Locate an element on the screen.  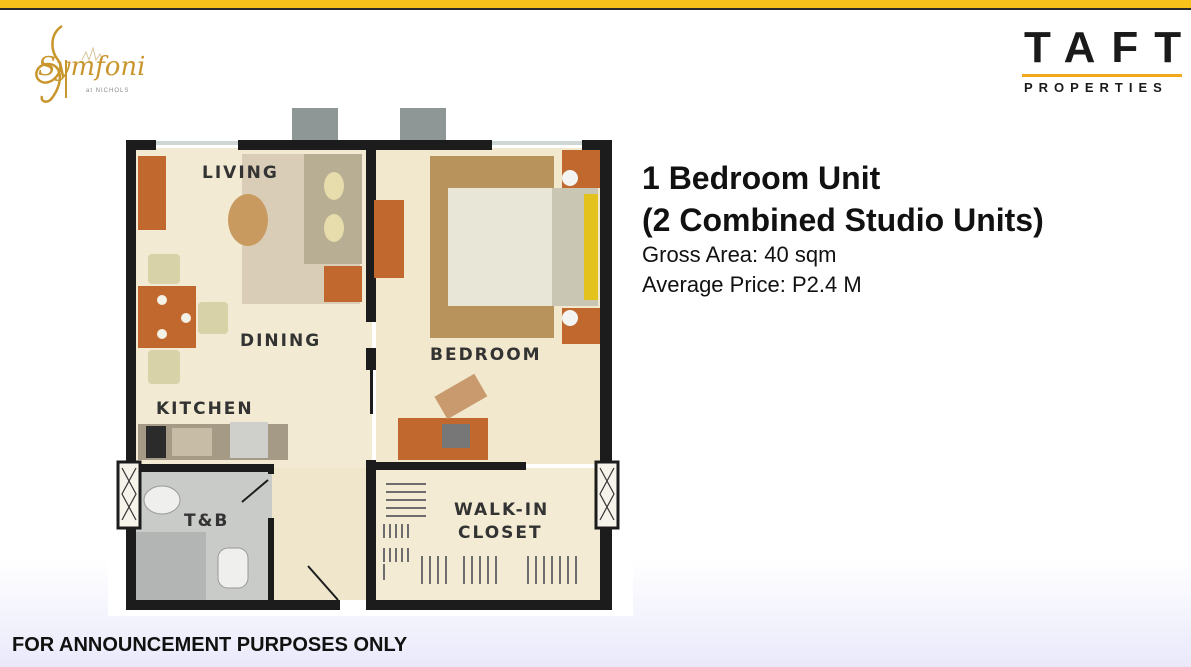
symfoni-logo: Symfoni at NICHOLS is located at coordinates (85, 65).